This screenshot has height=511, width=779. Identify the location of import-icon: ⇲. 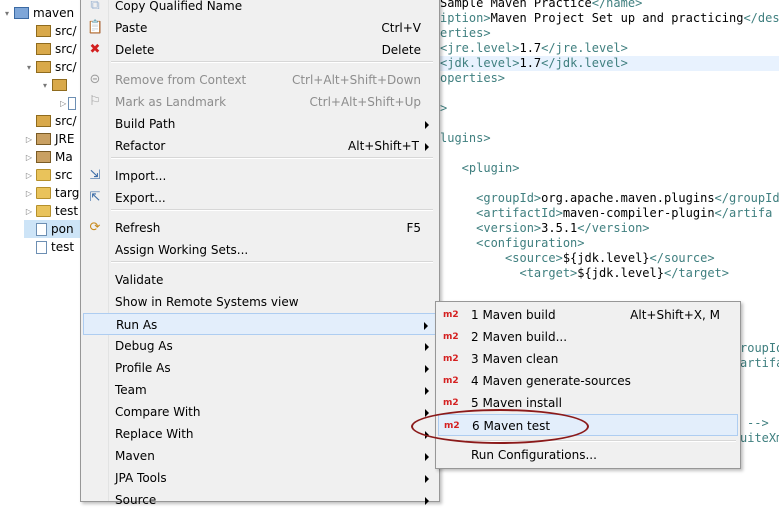
(95, 175).